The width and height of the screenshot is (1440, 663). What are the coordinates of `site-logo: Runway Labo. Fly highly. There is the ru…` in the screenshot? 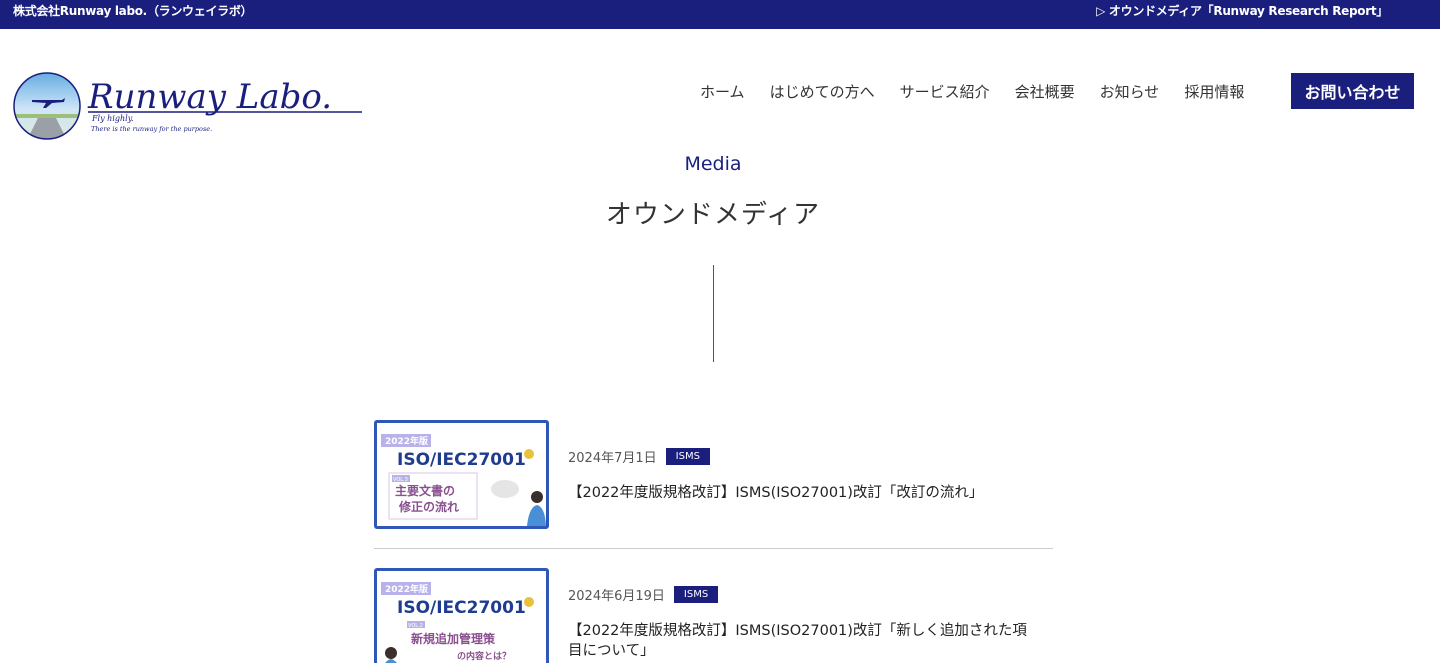 It's located at (192, 106).